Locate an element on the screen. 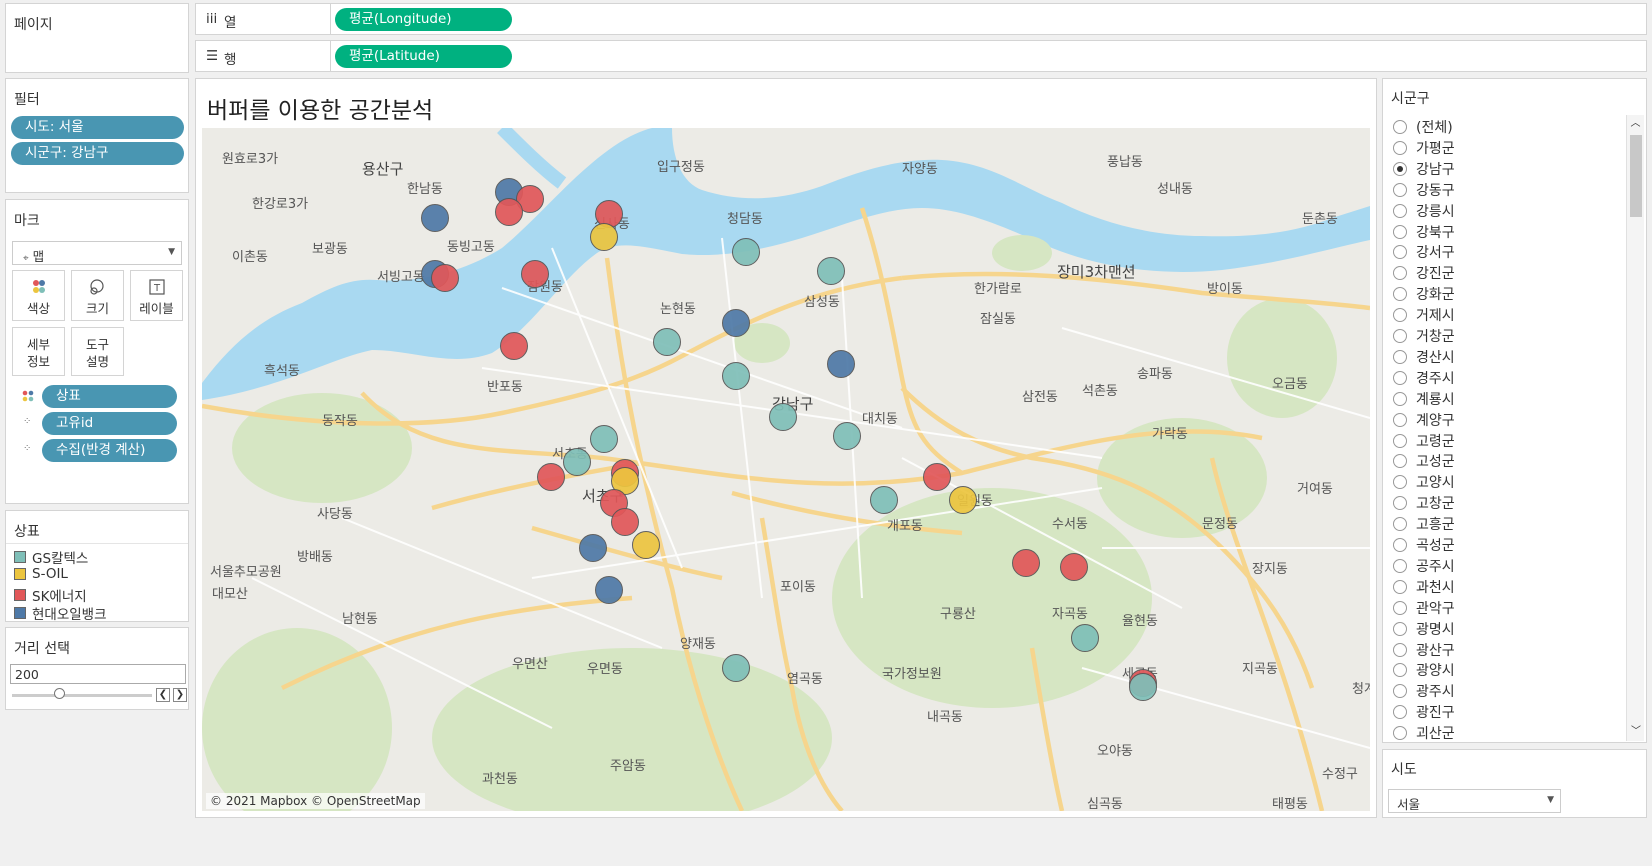 Image resolution: width=1652 pixels, height=866 pixels. sigungu-option: 강릉시 is located at coordinates (1424, 211).